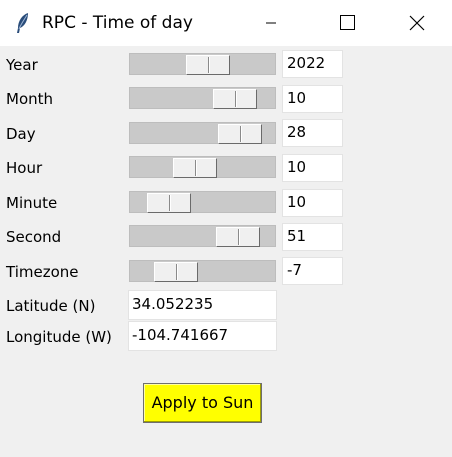 This screenshot has width=452, height=457. Describe the element at coordinates (51, 306) in the screenshot. I see `latitude-label: Latitude (N)` at that location.